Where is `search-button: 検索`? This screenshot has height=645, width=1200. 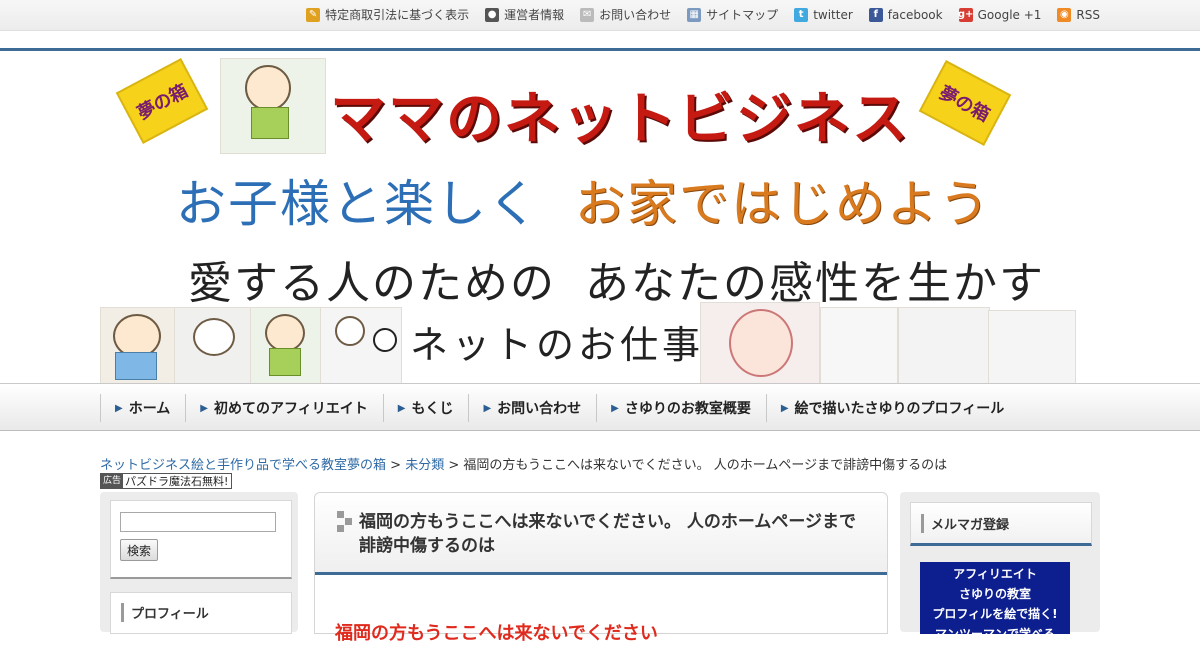 search-button: 検索 is located at coordinates (139, 550).